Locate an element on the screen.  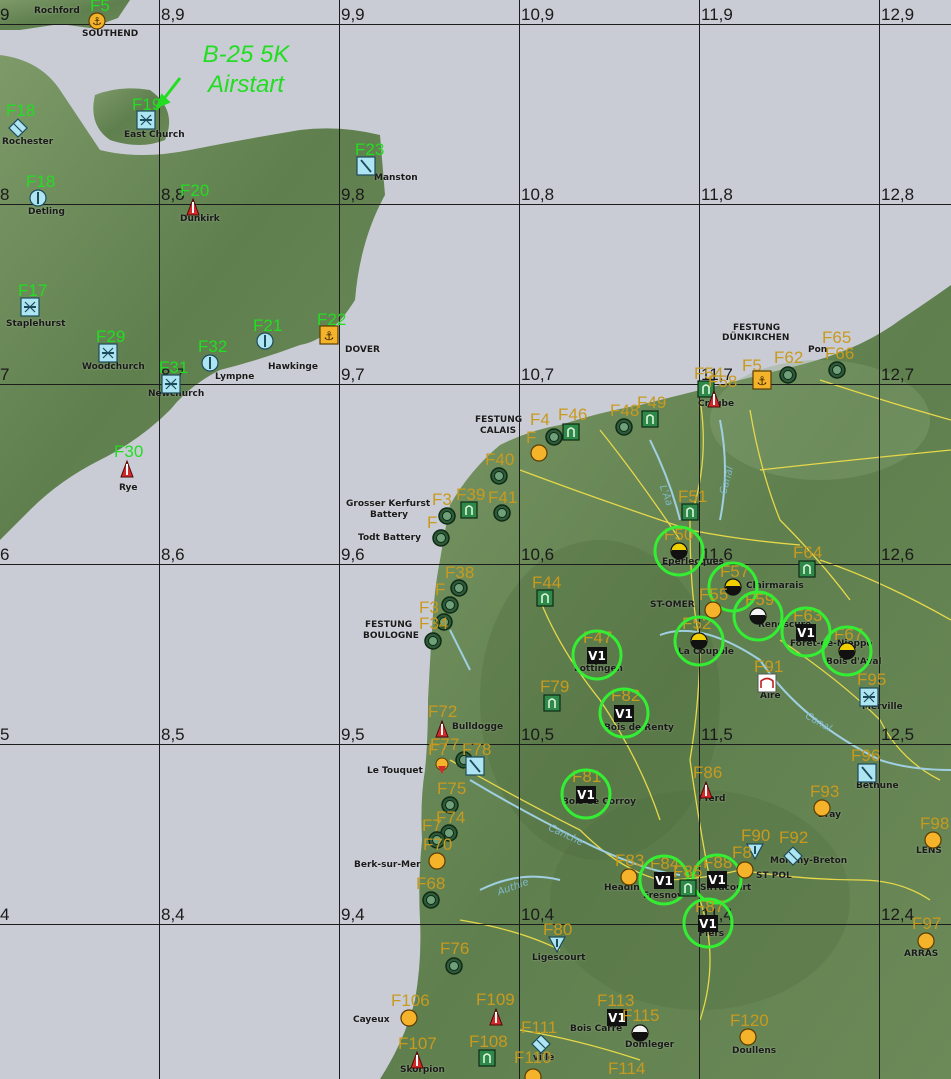
anchorgold-icon: ⚓ is located at coordinates (97, 21).